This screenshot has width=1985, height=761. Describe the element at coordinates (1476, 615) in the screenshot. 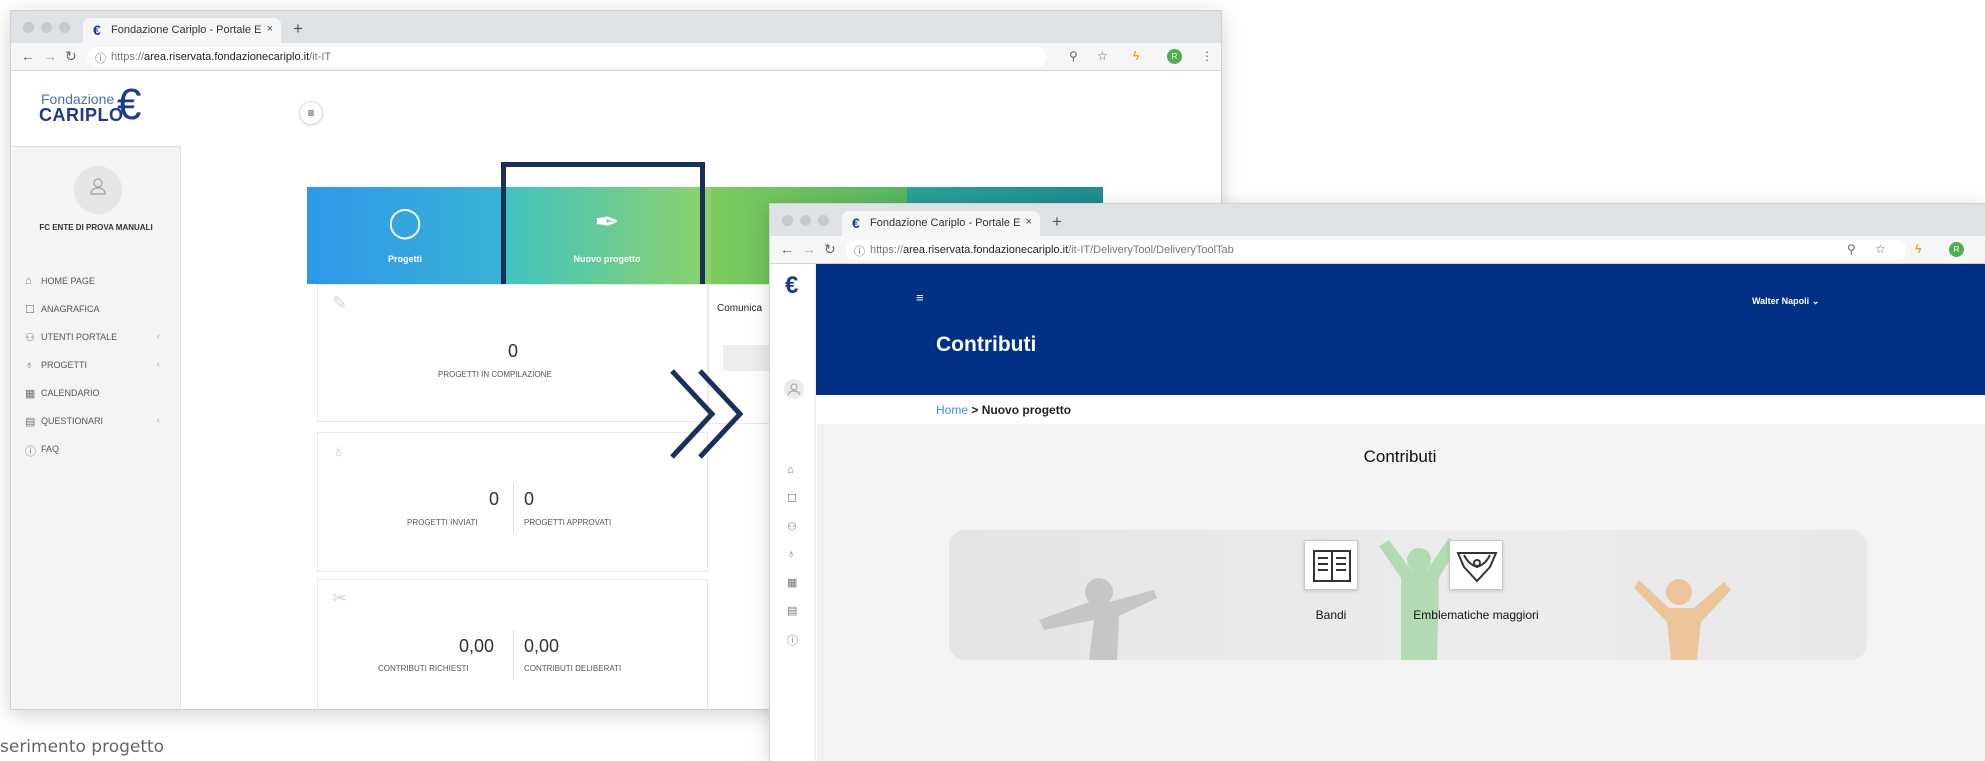

I see `emblematiche-label: Emblematiche maggiori` at that location.